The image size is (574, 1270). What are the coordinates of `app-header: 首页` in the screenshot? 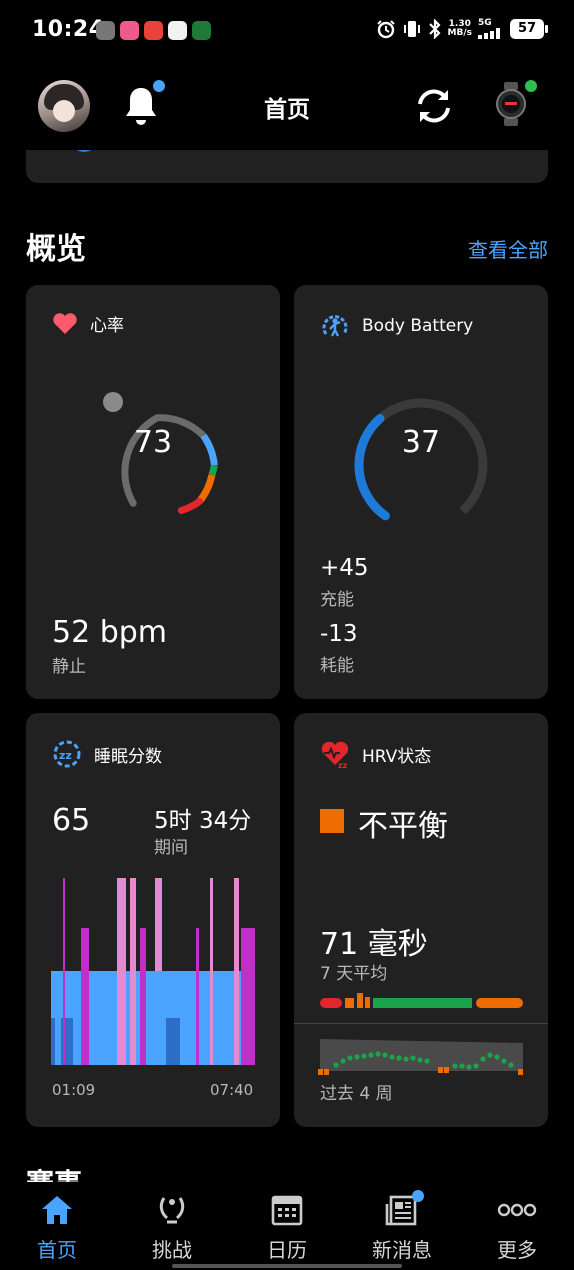 It's located at (287, 106).